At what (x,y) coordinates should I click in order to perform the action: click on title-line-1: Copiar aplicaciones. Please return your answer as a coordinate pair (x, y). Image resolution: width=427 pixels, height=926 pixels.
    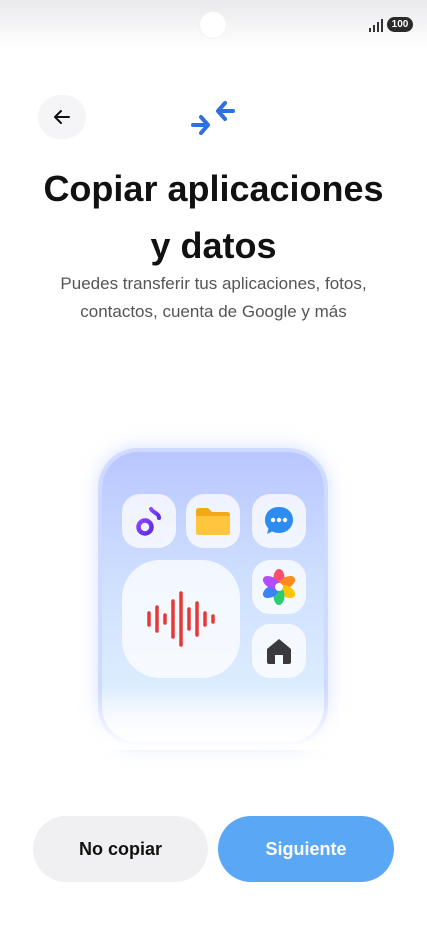
    Looking at the image, I should click on (213, 188).